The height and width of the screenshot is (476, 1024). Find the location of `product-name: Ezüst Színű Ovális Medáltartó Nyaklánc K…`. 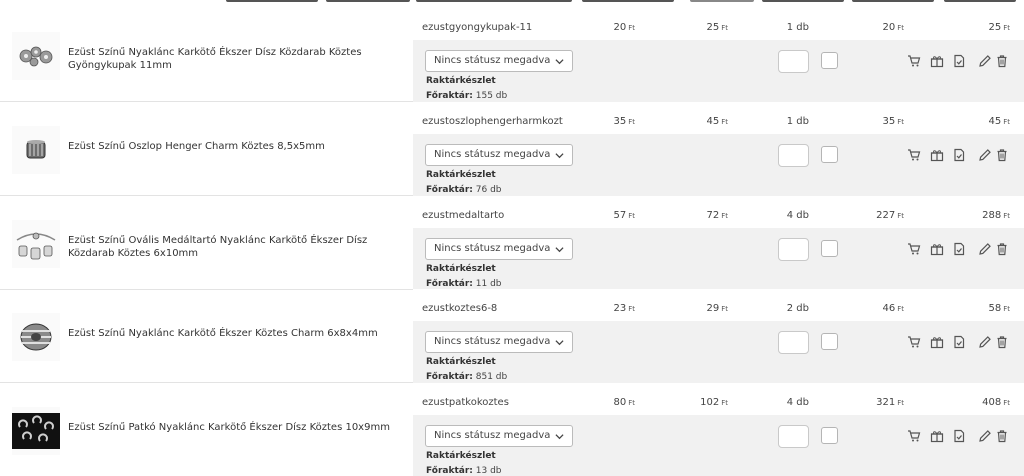

product-name: Ezüst Színű Ovális Medáltartó Nyaklánc K… is located at coordinates (240, 247).